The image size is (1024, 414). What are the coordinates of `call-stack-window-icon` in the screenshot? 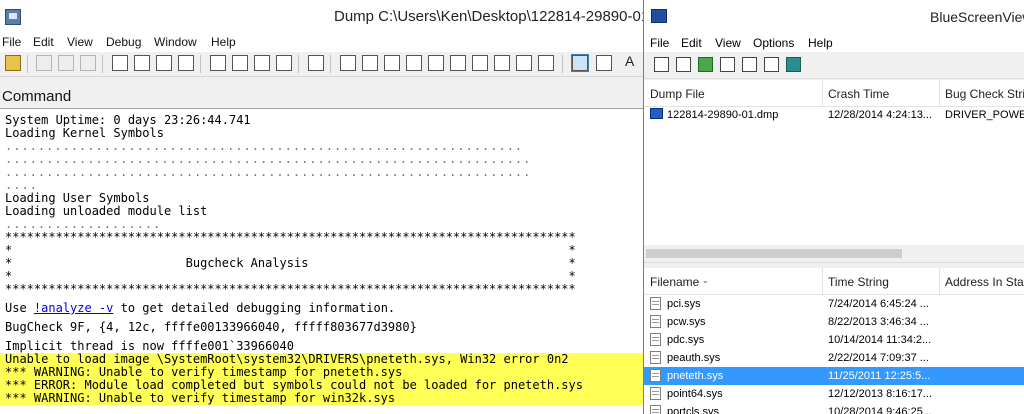 It's located at (458, 63).